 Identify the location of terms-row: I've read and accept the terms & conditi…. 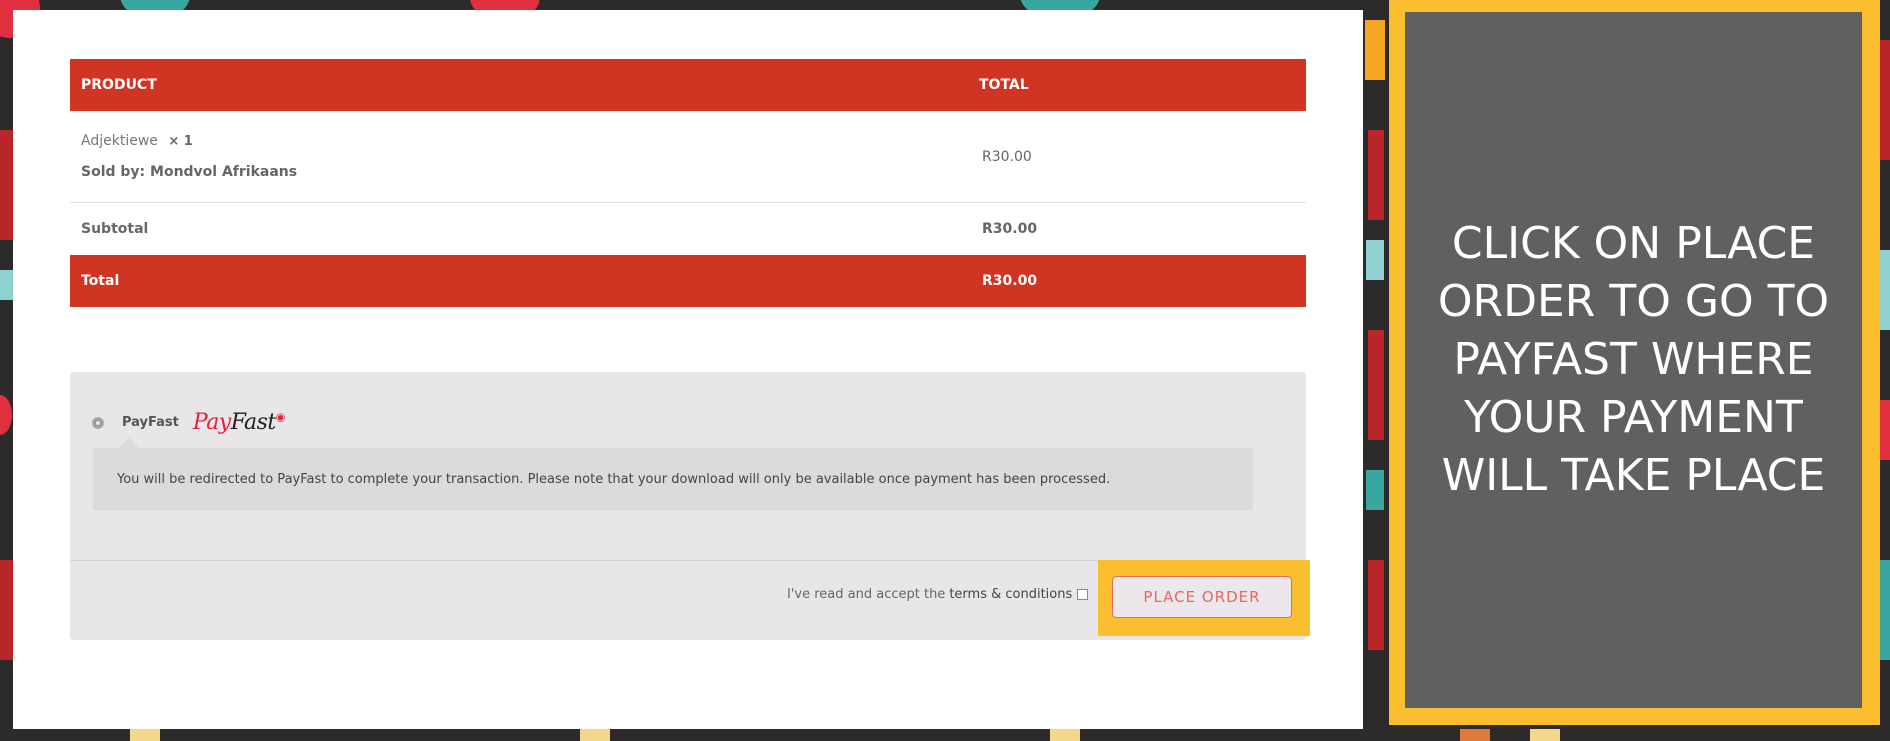
(938, 594).